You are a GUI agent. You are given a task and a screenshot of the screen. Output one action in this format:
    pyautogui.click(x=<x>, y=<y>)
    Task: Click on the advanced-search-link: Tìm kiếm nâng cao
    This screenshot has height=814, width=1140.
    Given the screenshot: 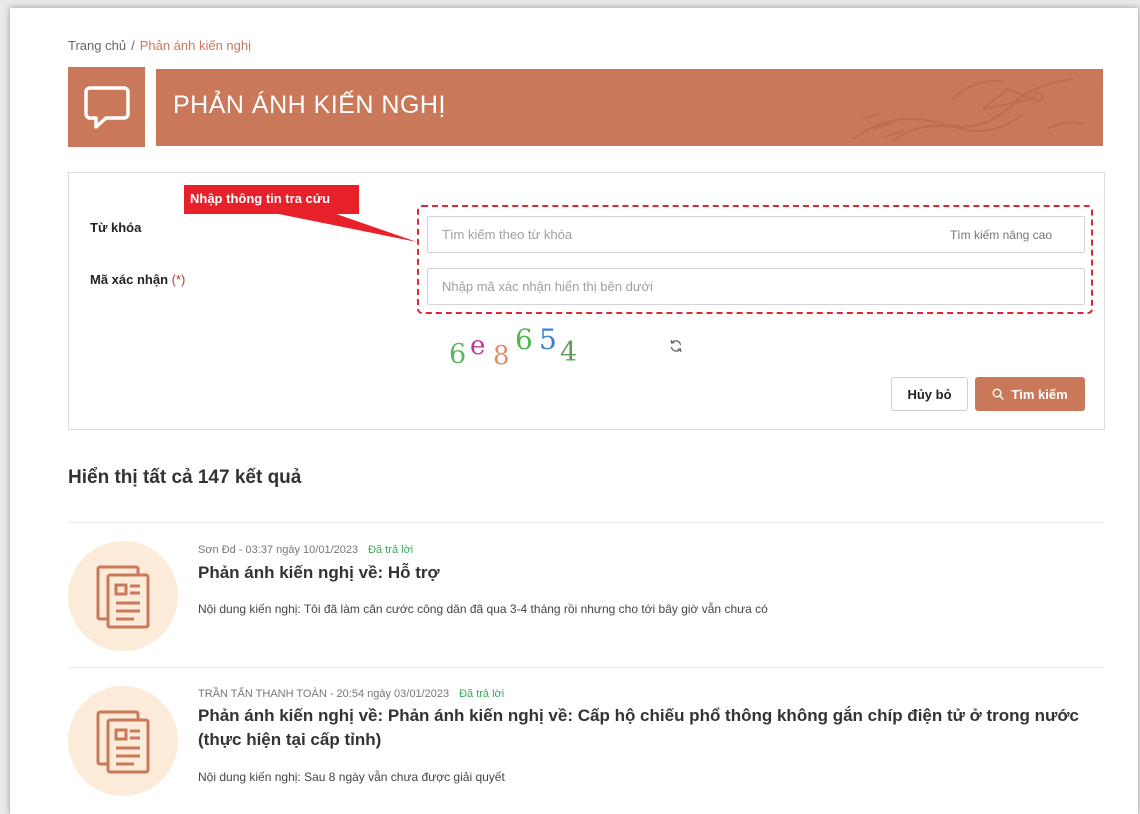 What is the action you would take?
    pyautogui.click(x=1001, y=235)
    